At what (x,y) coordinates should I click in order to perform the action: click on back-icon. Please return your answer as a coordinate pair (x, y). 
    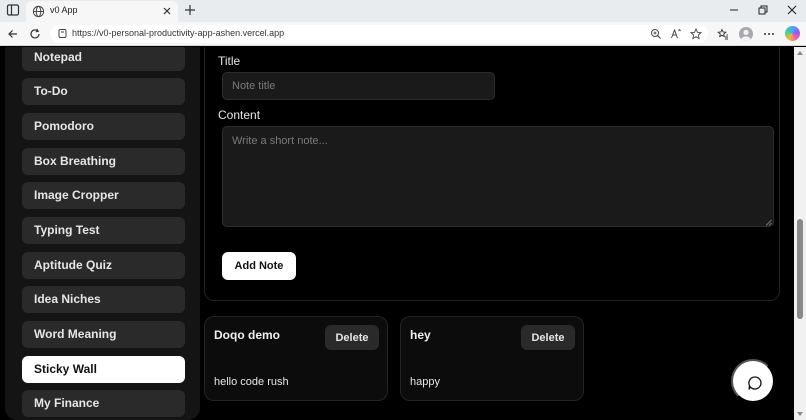
    Looking at the image, I should click on (13, 34).